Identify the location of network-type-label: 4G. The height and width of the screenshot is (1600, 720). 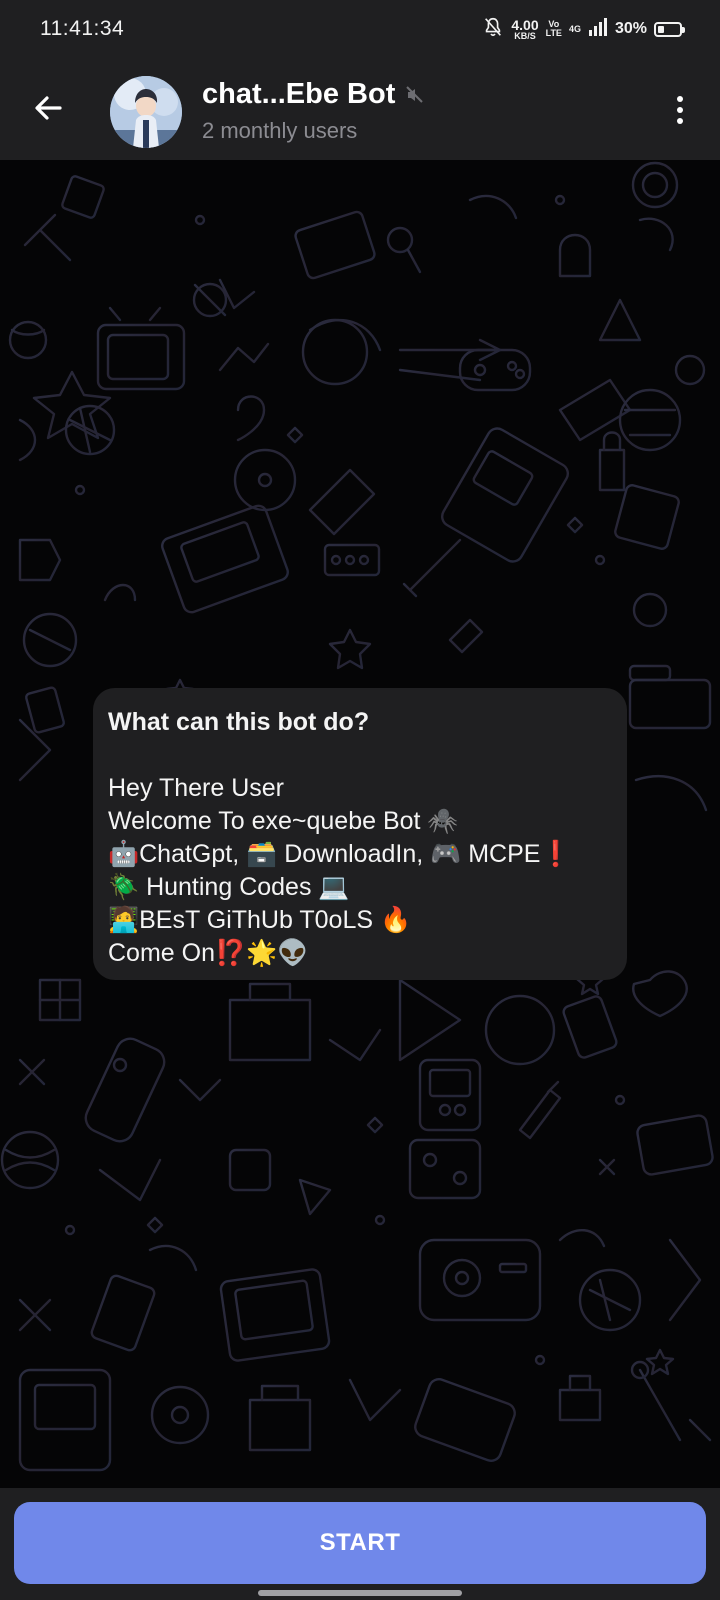
(574, 28).